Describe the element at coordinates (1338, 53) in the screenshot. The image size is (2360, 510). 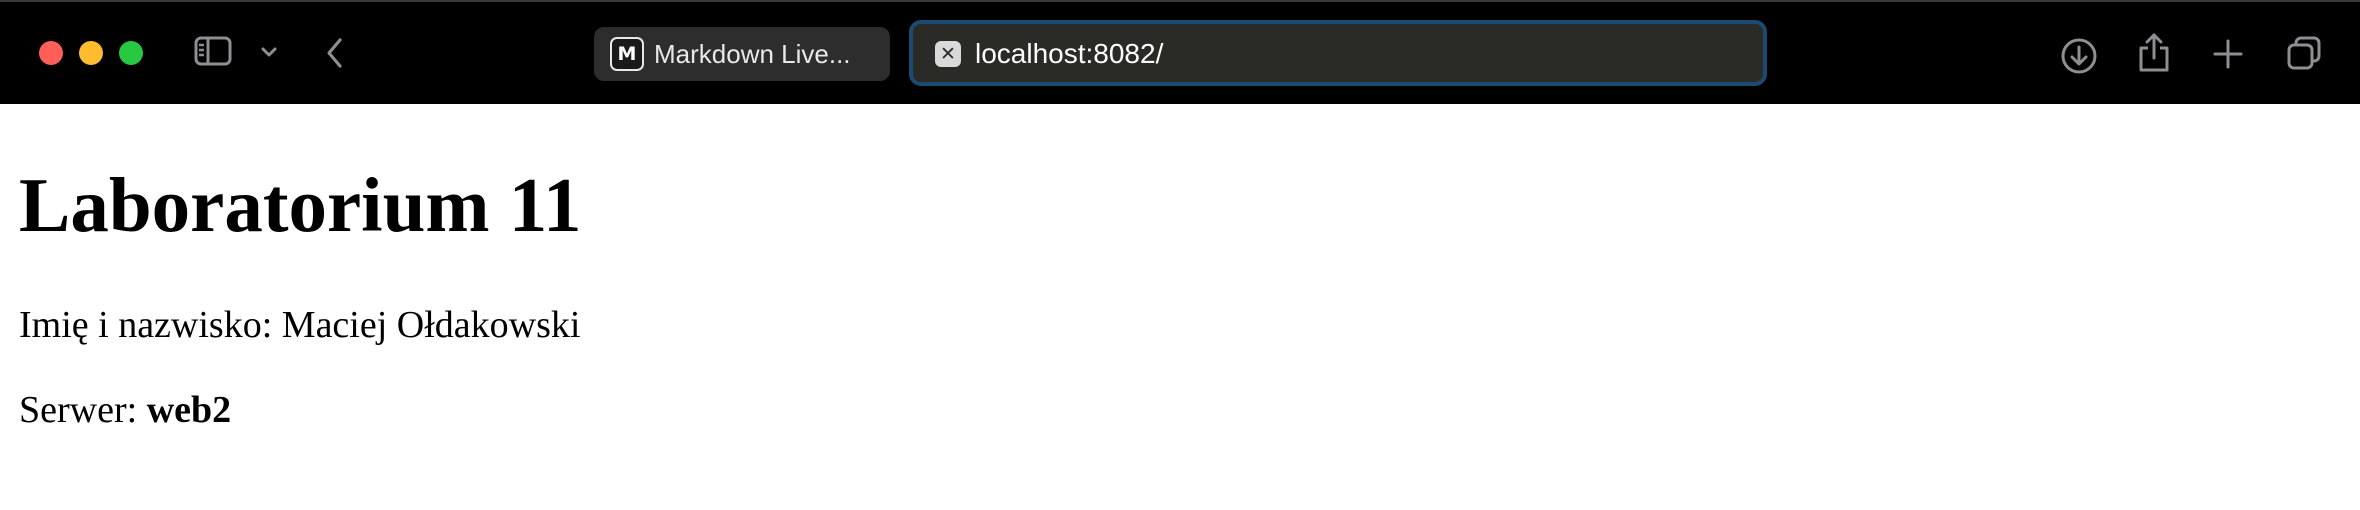
I see `address-bar: ✕ localhost:8082/` at that location.